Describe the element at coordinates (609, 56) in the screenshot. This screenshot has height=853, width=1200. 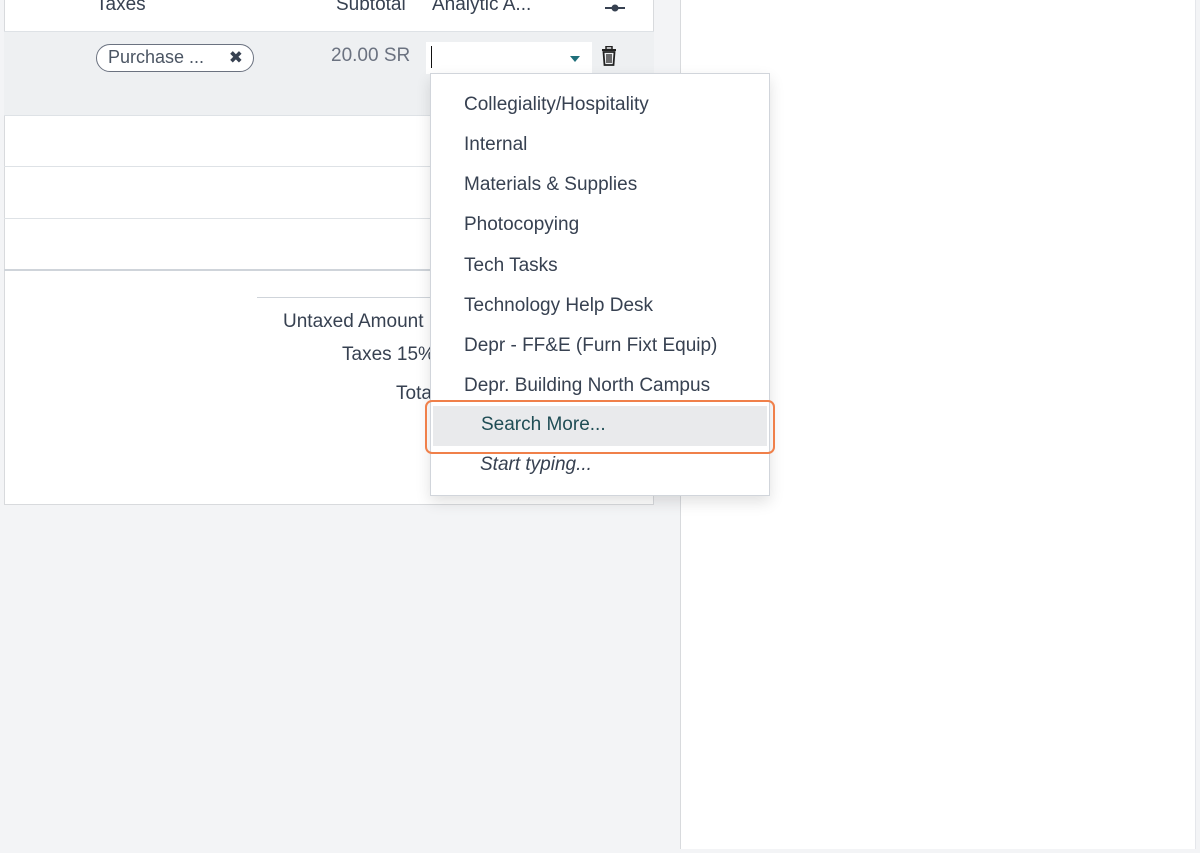
I see `trash-icon` at that location.